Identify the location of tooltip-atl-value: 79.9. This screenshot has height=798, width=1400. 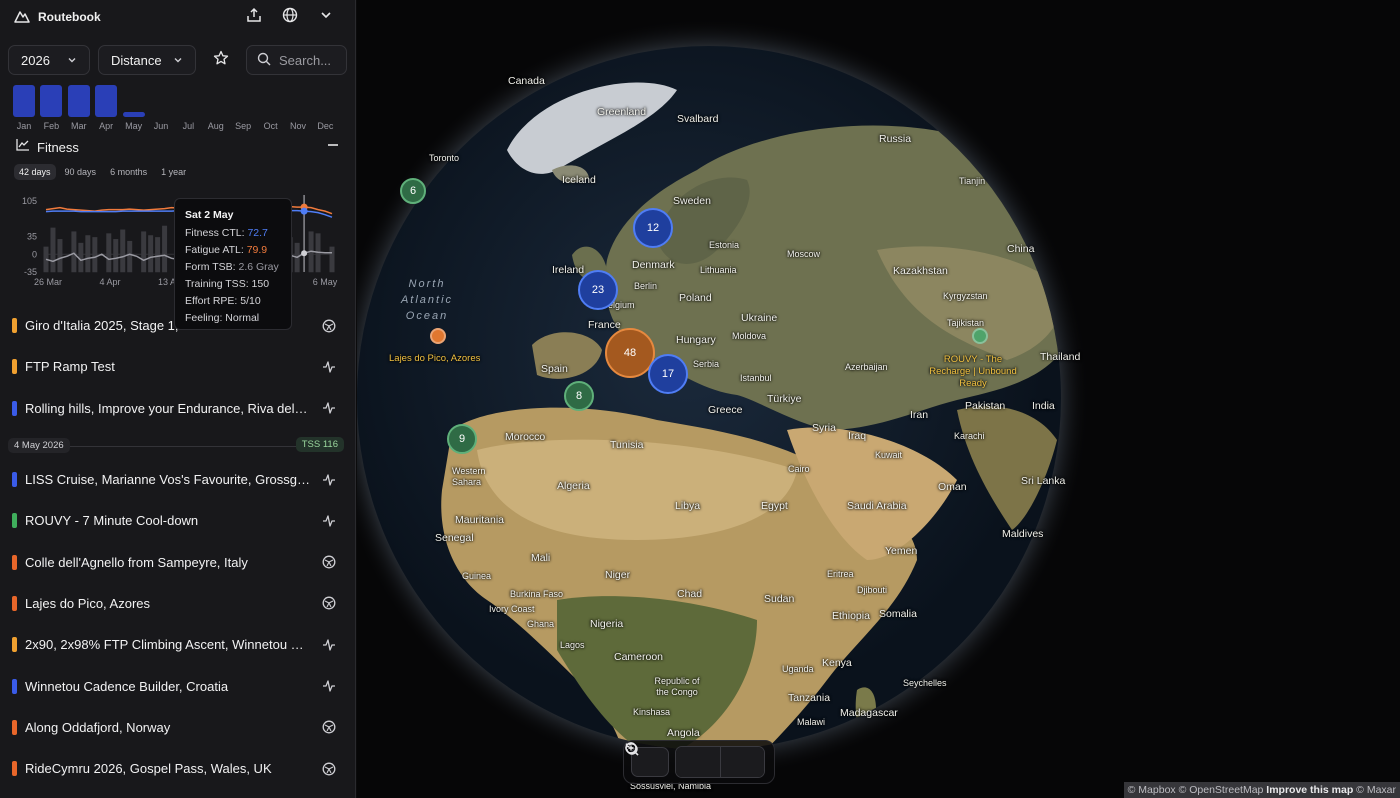
(257, 250).